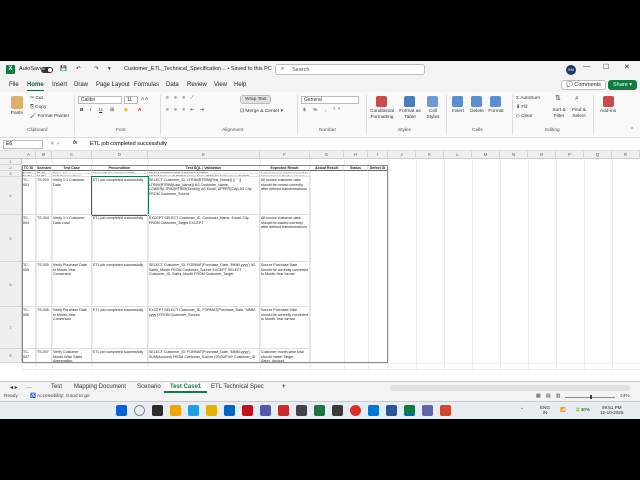 The width and height of the screenshot is (640, 480). I want to click on row-header: 8, so click(11, 356).